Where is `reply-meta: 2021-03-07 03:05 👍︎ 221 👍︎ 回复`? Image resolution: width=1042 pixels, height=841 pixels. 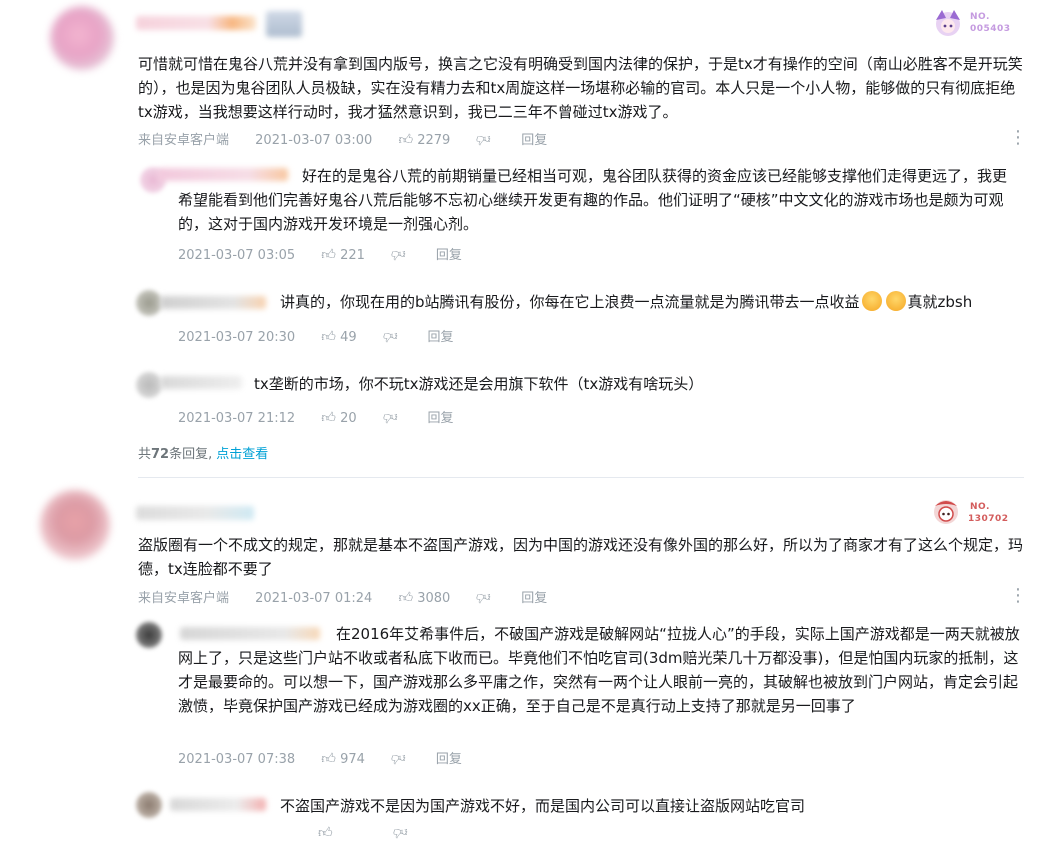
reply-meta: 2021-03-07 03:05 👍︎ 221 👍︎ 回复 is located at coordinates (320, 253).